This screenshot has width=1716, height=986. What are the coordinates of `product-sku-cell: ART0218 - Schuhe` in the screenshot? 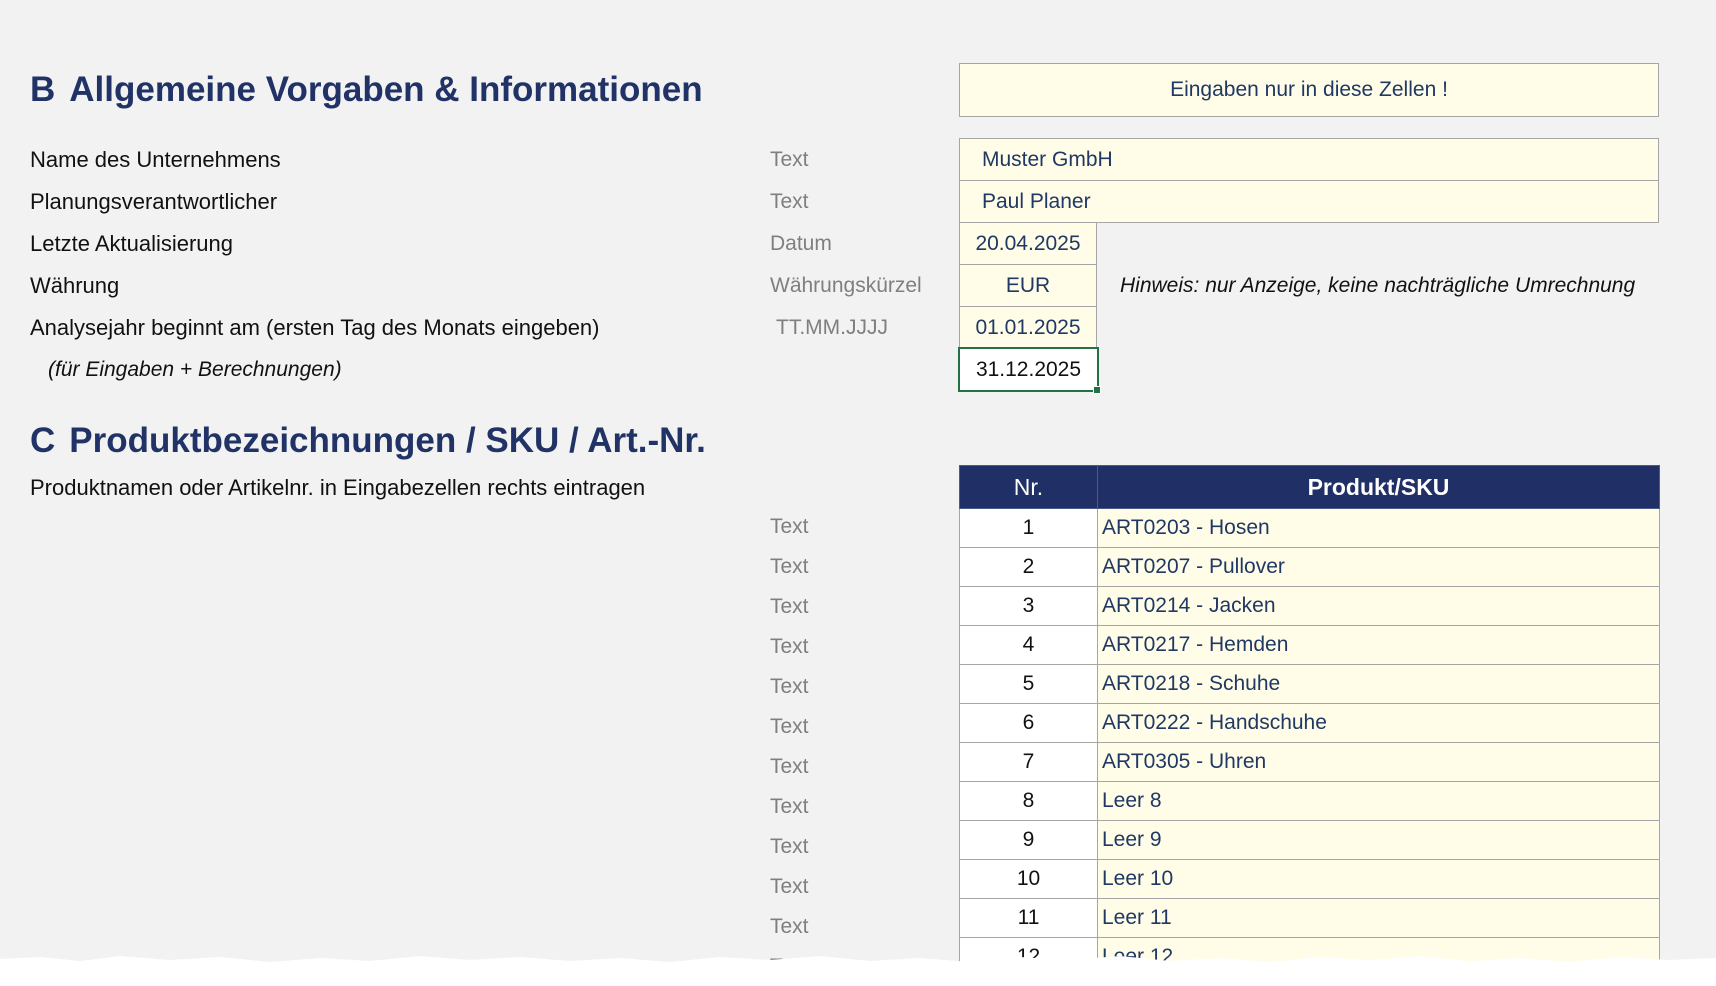 It's located at (1378, 684).